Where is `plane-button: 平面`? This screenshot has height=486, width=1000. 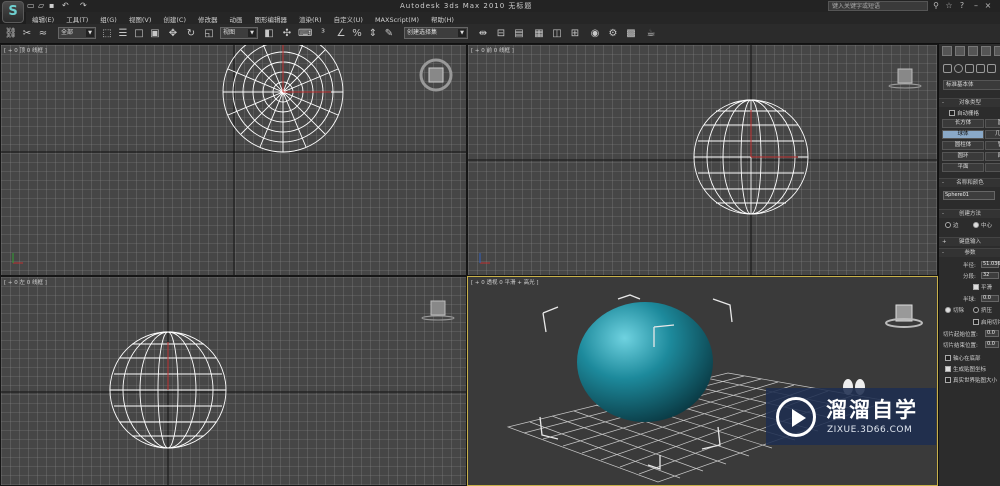 plane-button: 平面 is located at coordinates (963, 167).